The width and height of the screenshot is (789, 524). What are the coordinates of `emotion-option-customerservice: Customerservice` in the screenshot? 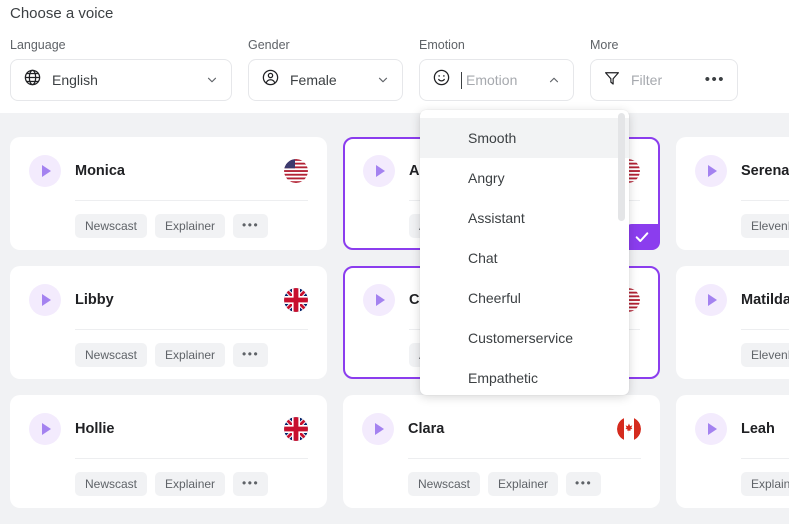 It's located at (524, 338).